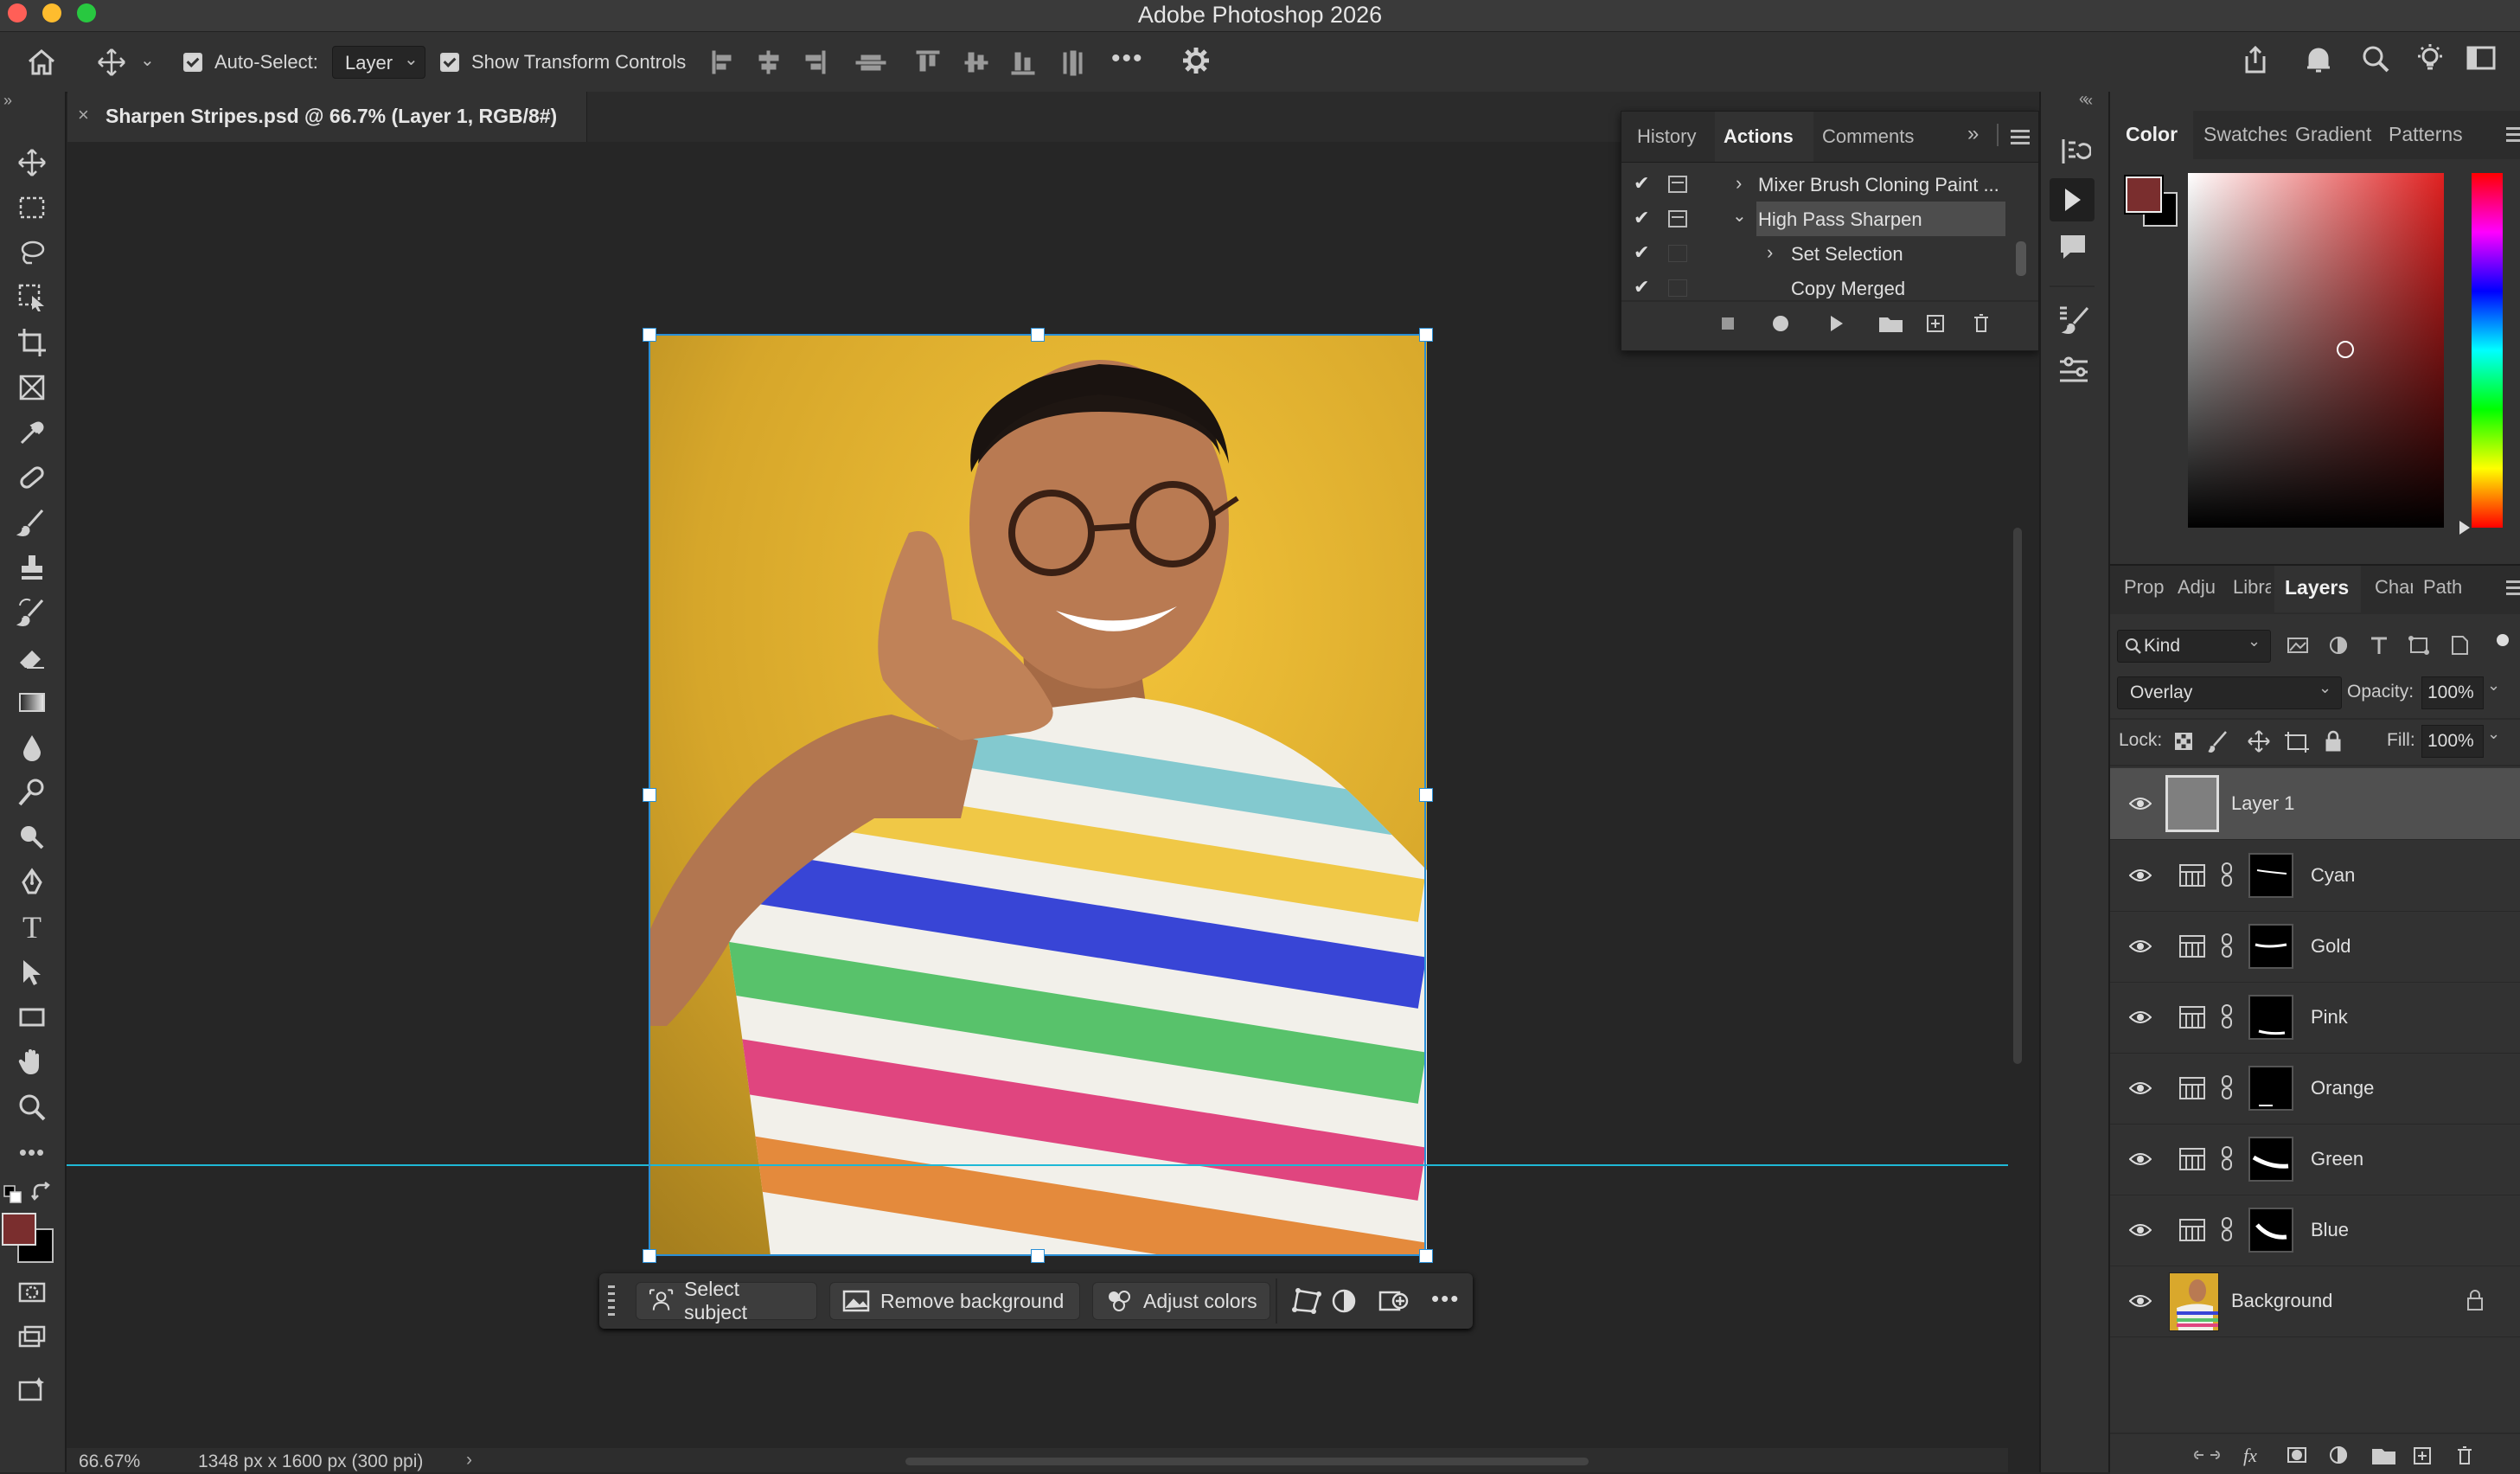 This screenshot has height=1474, width=2520. I want to click on dodge-tool-button, so click(32, 792).